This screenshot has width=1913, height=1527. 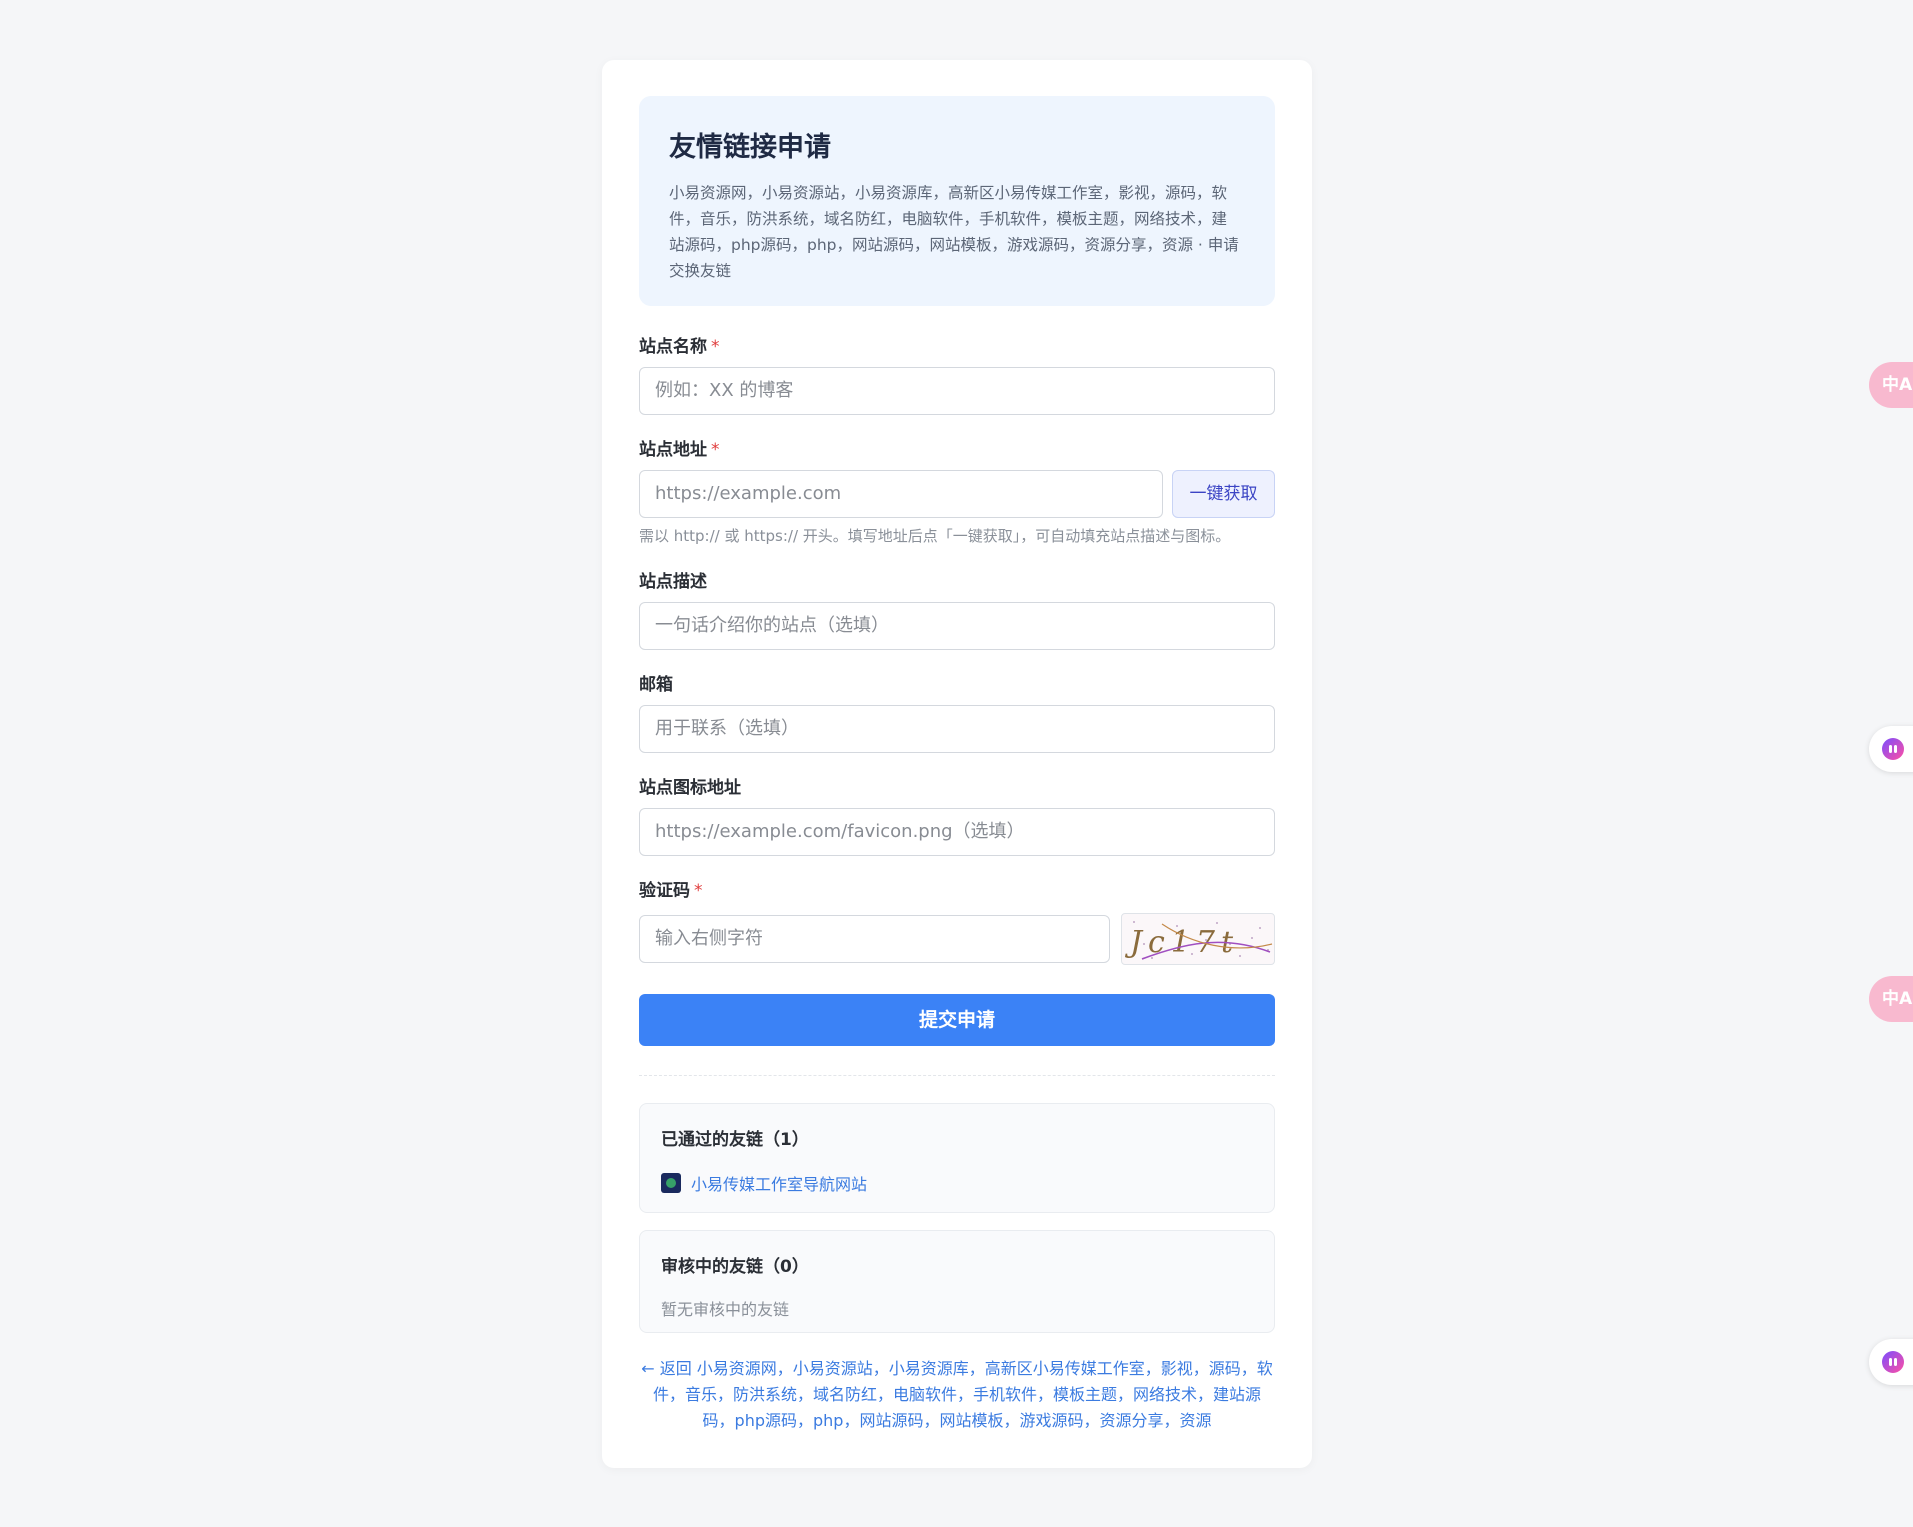 I want to click on icon-url-label: 站点图标地址, so click(x=690, y=788).